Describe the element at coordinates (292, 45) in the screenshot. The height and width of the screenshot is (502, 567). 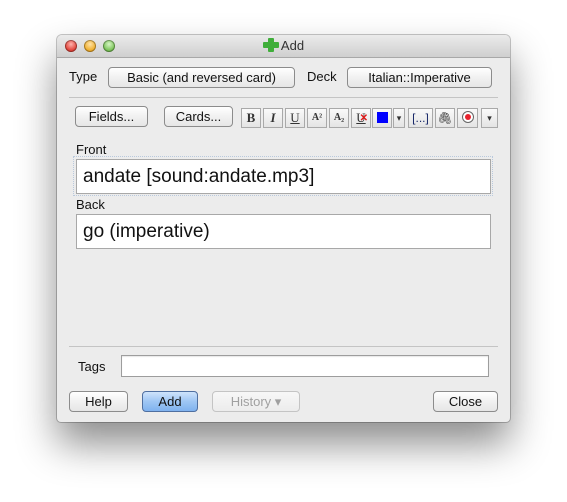
I see `window-title-text: Add` at that location.